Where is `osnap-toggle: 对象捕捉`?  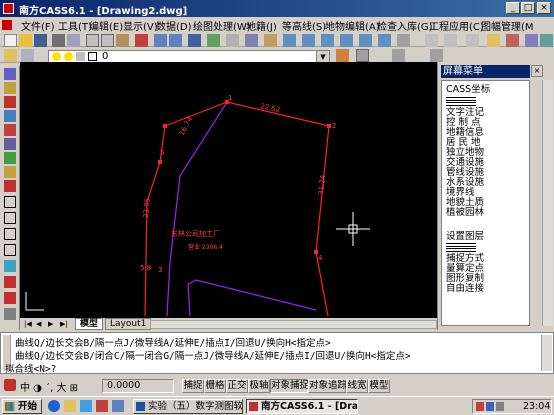 osnap-toggle: 对象捕捉 is located at coordinates (289, 386).